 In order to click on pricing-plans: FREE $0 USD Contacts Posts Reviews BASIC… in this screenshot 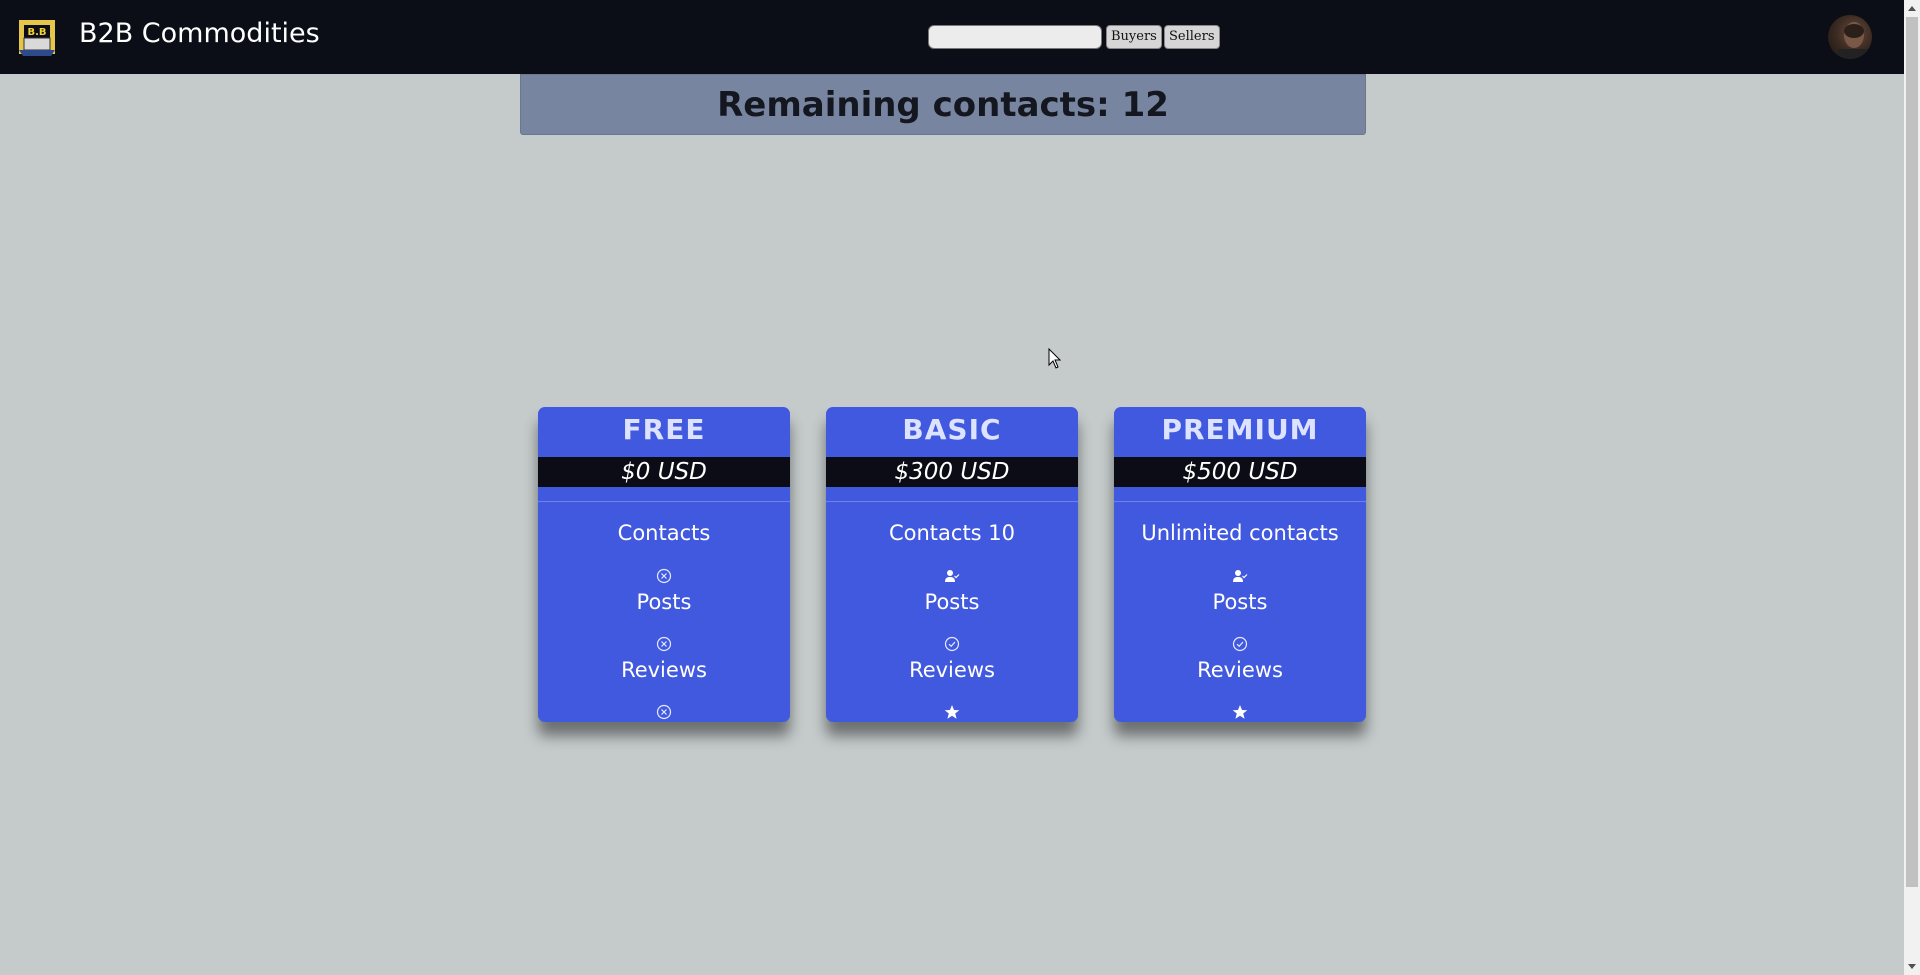, I will do `click(952, 564)`.